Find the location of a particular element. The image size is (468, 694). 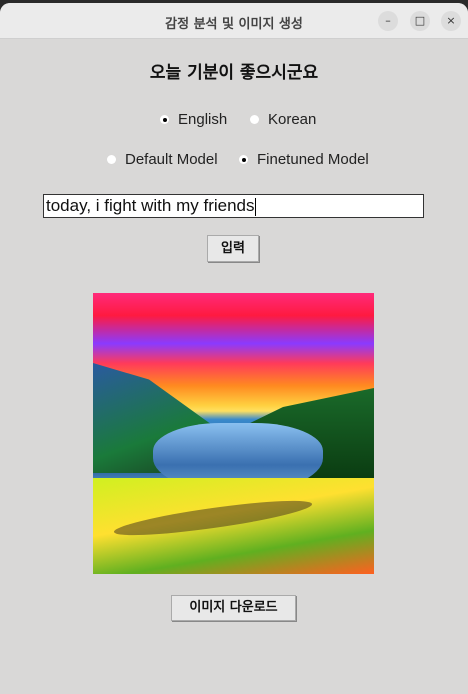

text-caret is located at coordinates (255, 206).